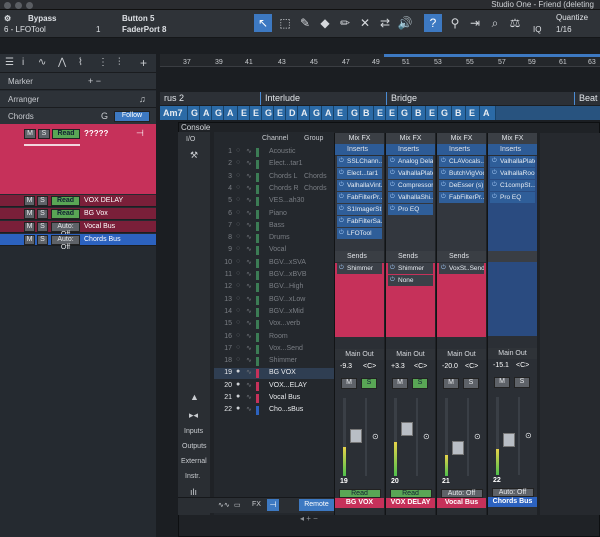 The image size is (600, 537). What do you see at coordinates (461, 185) in the screenshot?
I see `insert-slot: DeEsser (s)` at bounding box center [461, 185].